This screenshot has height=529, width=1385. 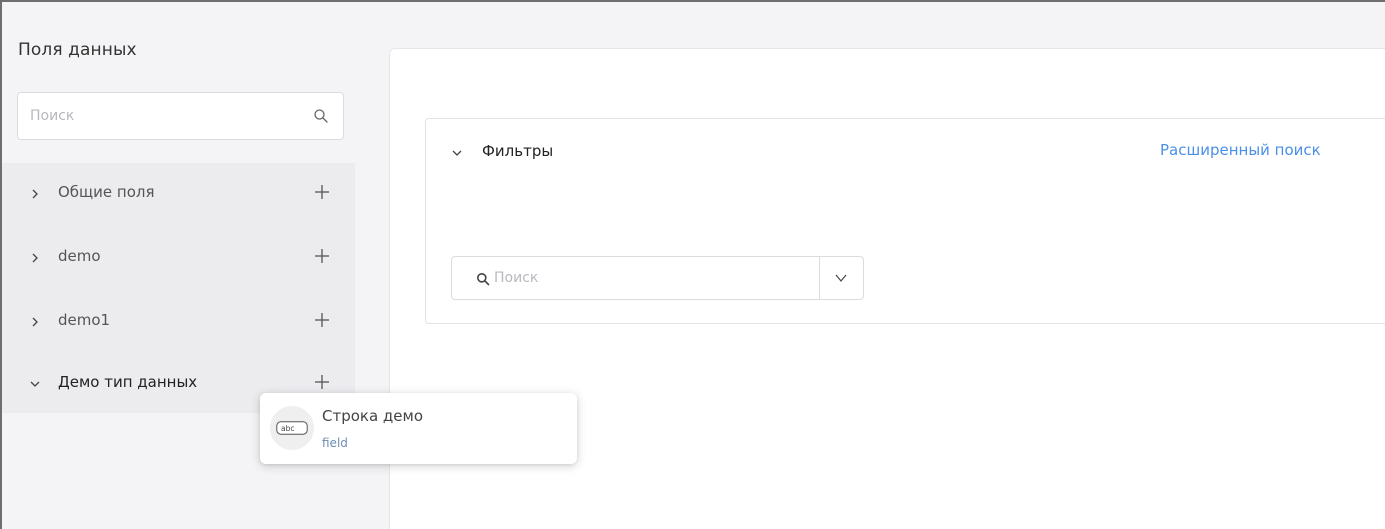 I want to click on field-name: Строка демо, so click(x=373, y=416).